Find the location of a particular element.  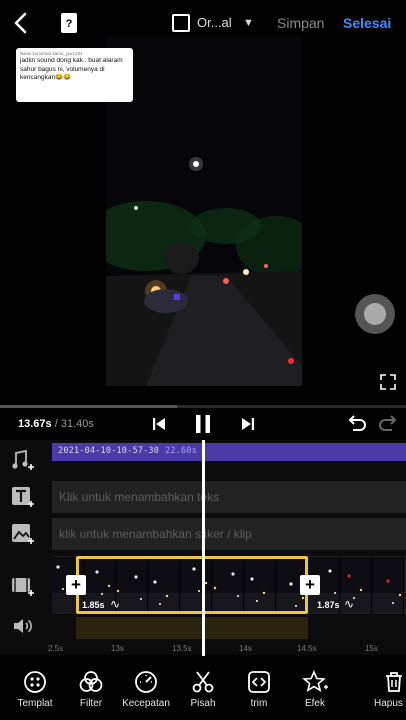

pause-icon is located at coordinates (203, 424).